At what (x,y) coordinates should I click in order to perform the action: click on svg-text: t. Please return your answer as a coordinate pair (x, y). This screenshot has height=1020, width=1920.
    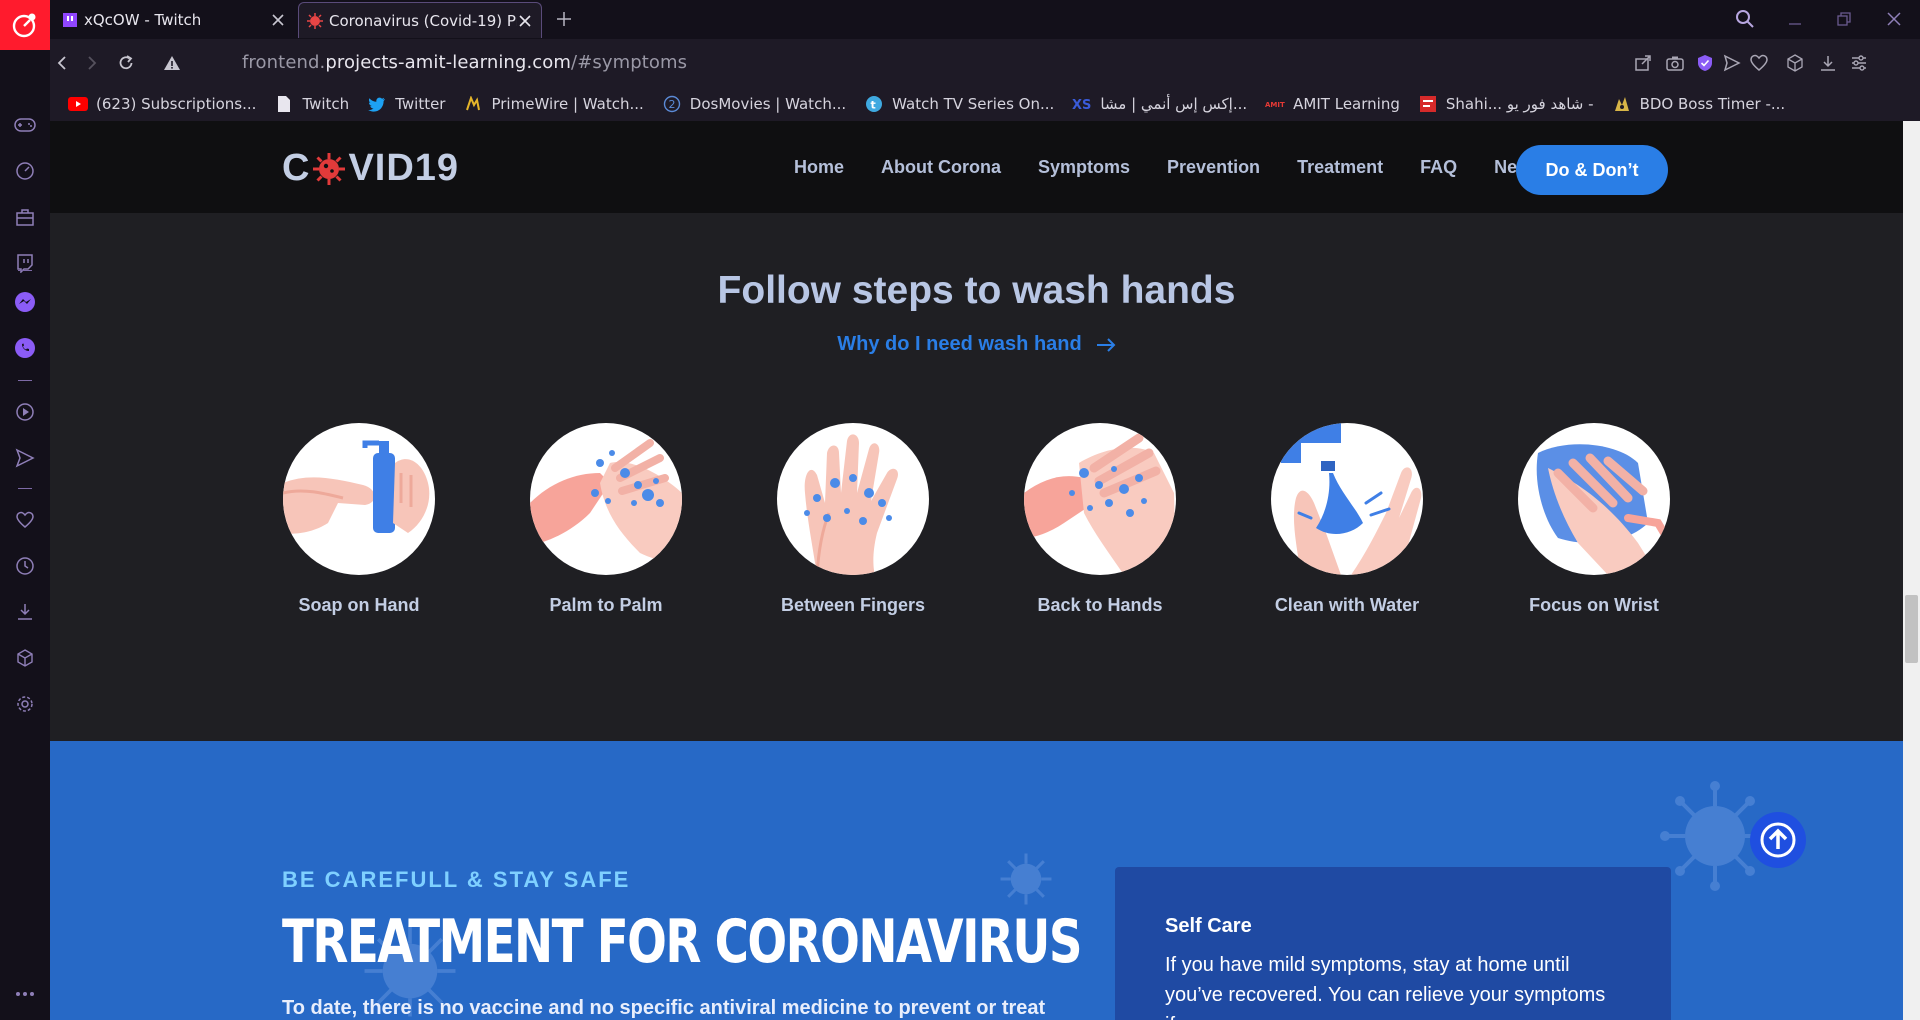
    Looking at the image, I should click on (873, 104).